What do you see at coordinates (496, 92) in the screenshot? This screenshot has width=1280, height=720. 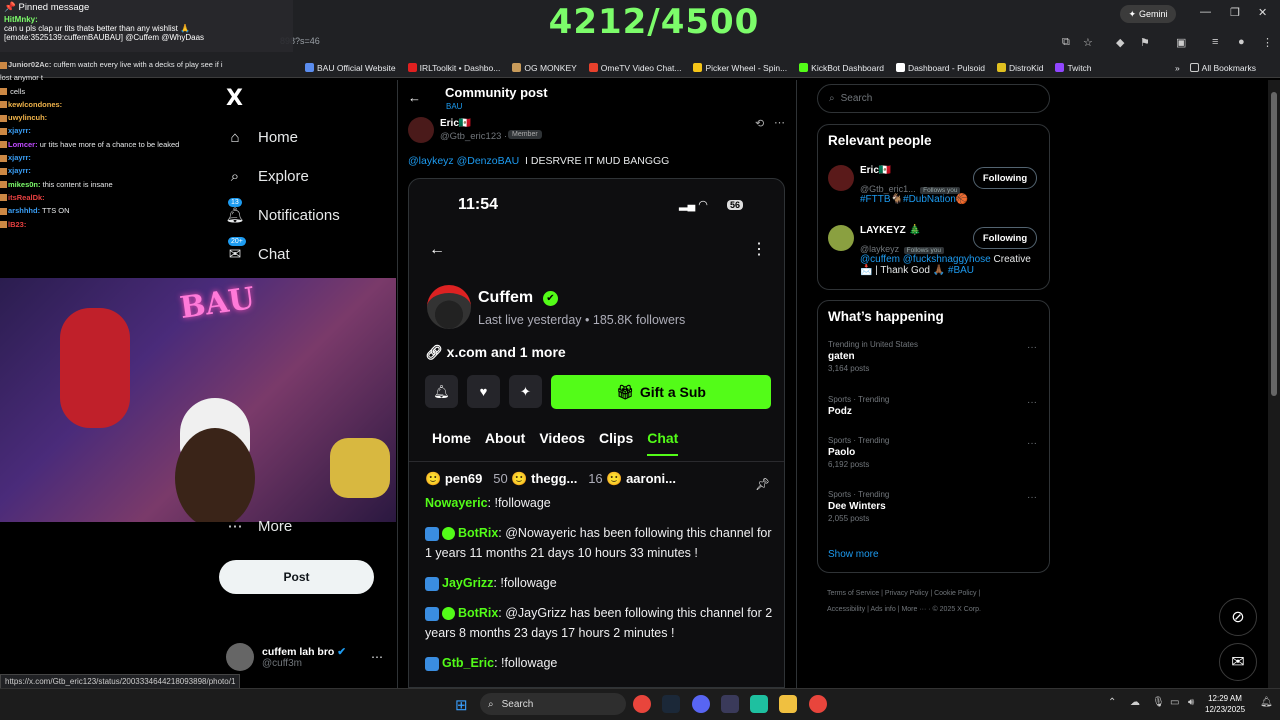 I see `page-title: Community post` at bounding box center [496, 92].